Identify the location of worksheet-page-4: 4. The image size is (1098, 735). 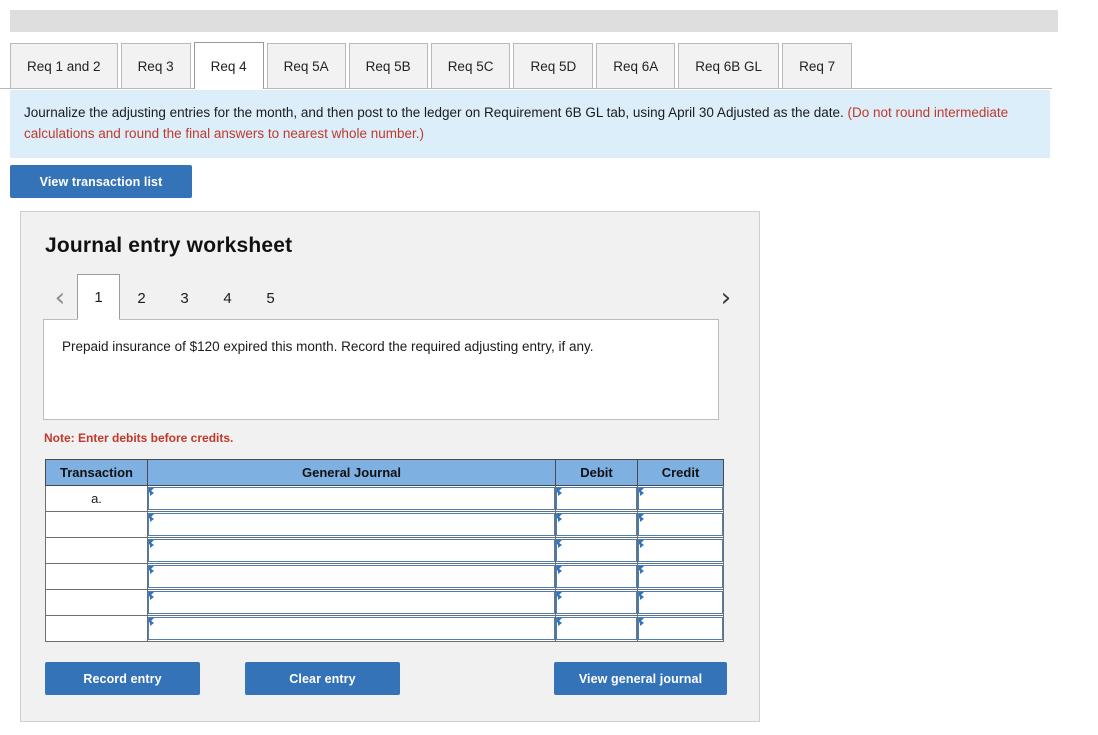
(227, 298).